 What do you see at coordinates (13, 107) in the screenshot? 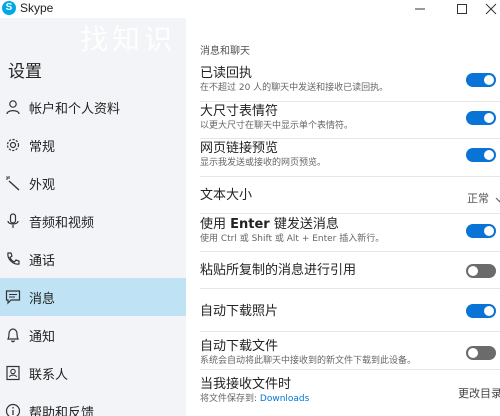
I see `person-icon` at bounding box center [13, 107].